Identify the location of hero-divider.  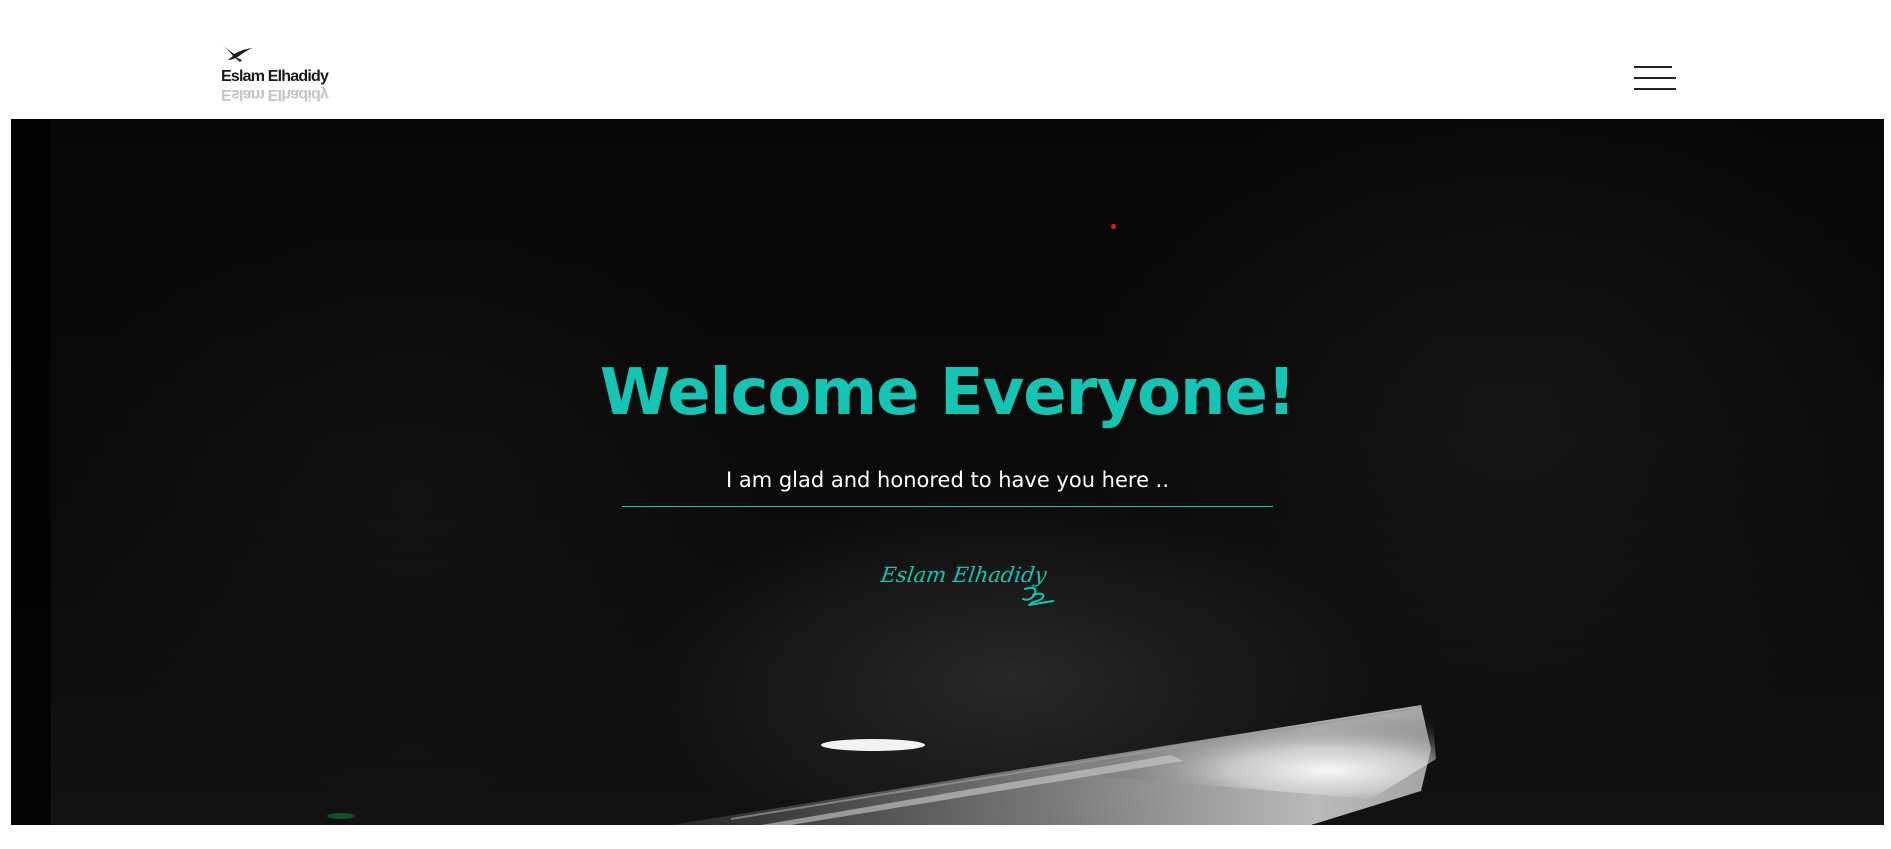
(947, 506).